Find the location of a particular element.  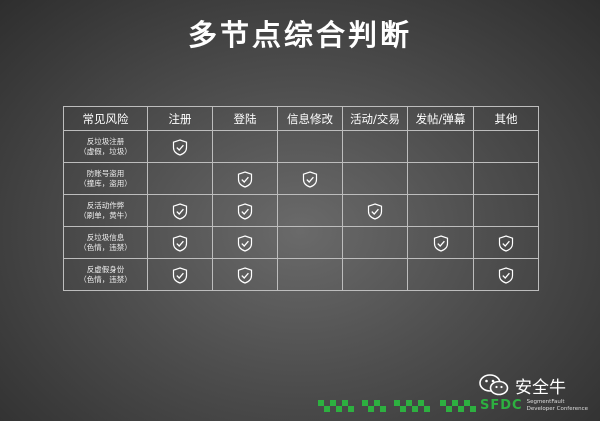

table-row: 反虚假身份 （色情，违禁） is located at coordinates (301, 274).